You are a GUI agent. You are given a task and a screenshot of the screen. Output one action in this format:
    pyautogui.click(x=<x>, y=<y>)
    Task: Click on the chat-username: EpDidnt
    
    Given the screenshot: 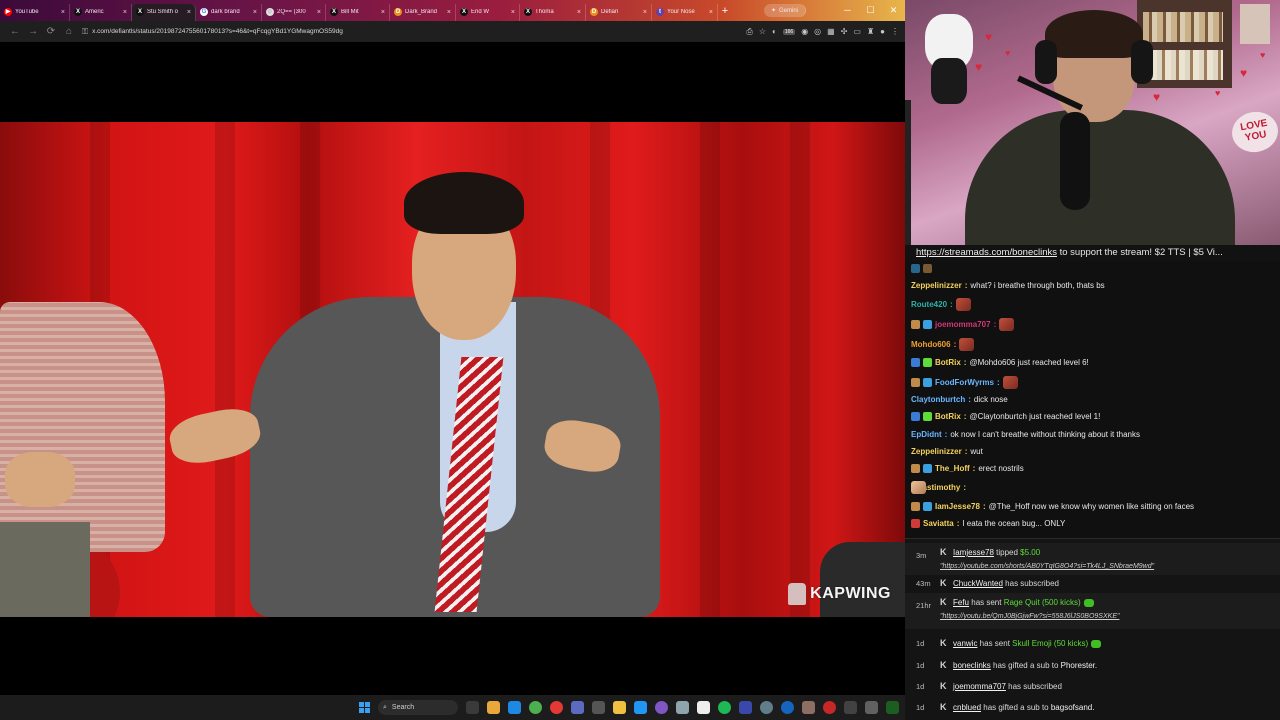 What is the action you would take?
    pyautogui.click(x=926, y=434)
    